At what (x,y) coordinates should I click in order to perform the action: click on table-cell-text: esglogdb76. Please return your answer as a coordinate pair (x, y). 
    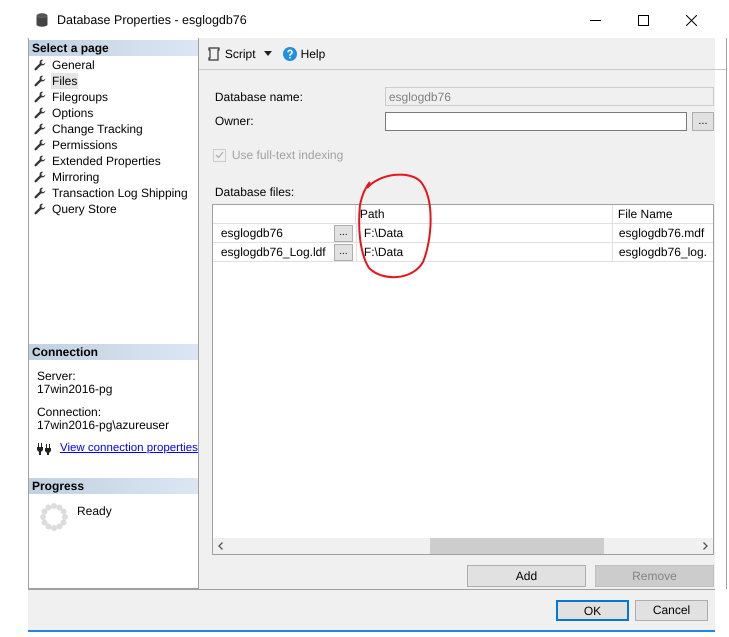
    Looking at the image, I should click on (252, 233).